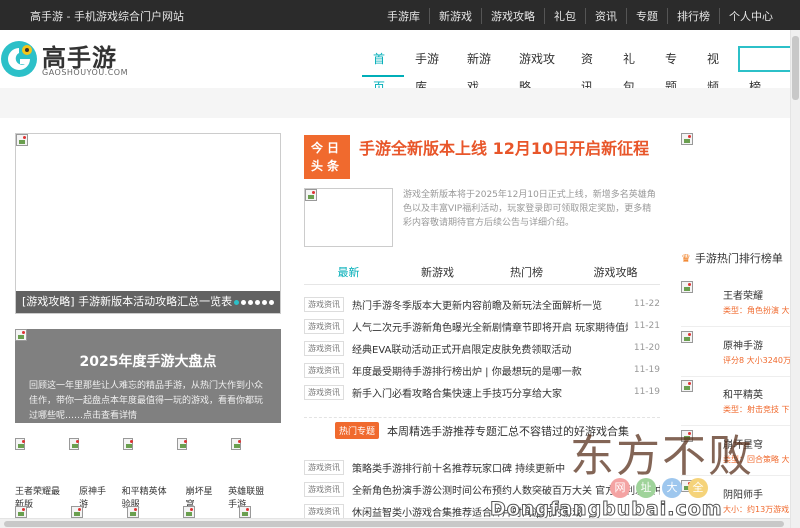  I want to click on list-item: 游戏资讯 经典EVA联动活动正式开启限定皮肤免费领取活动 11-20, so click(482, 348).